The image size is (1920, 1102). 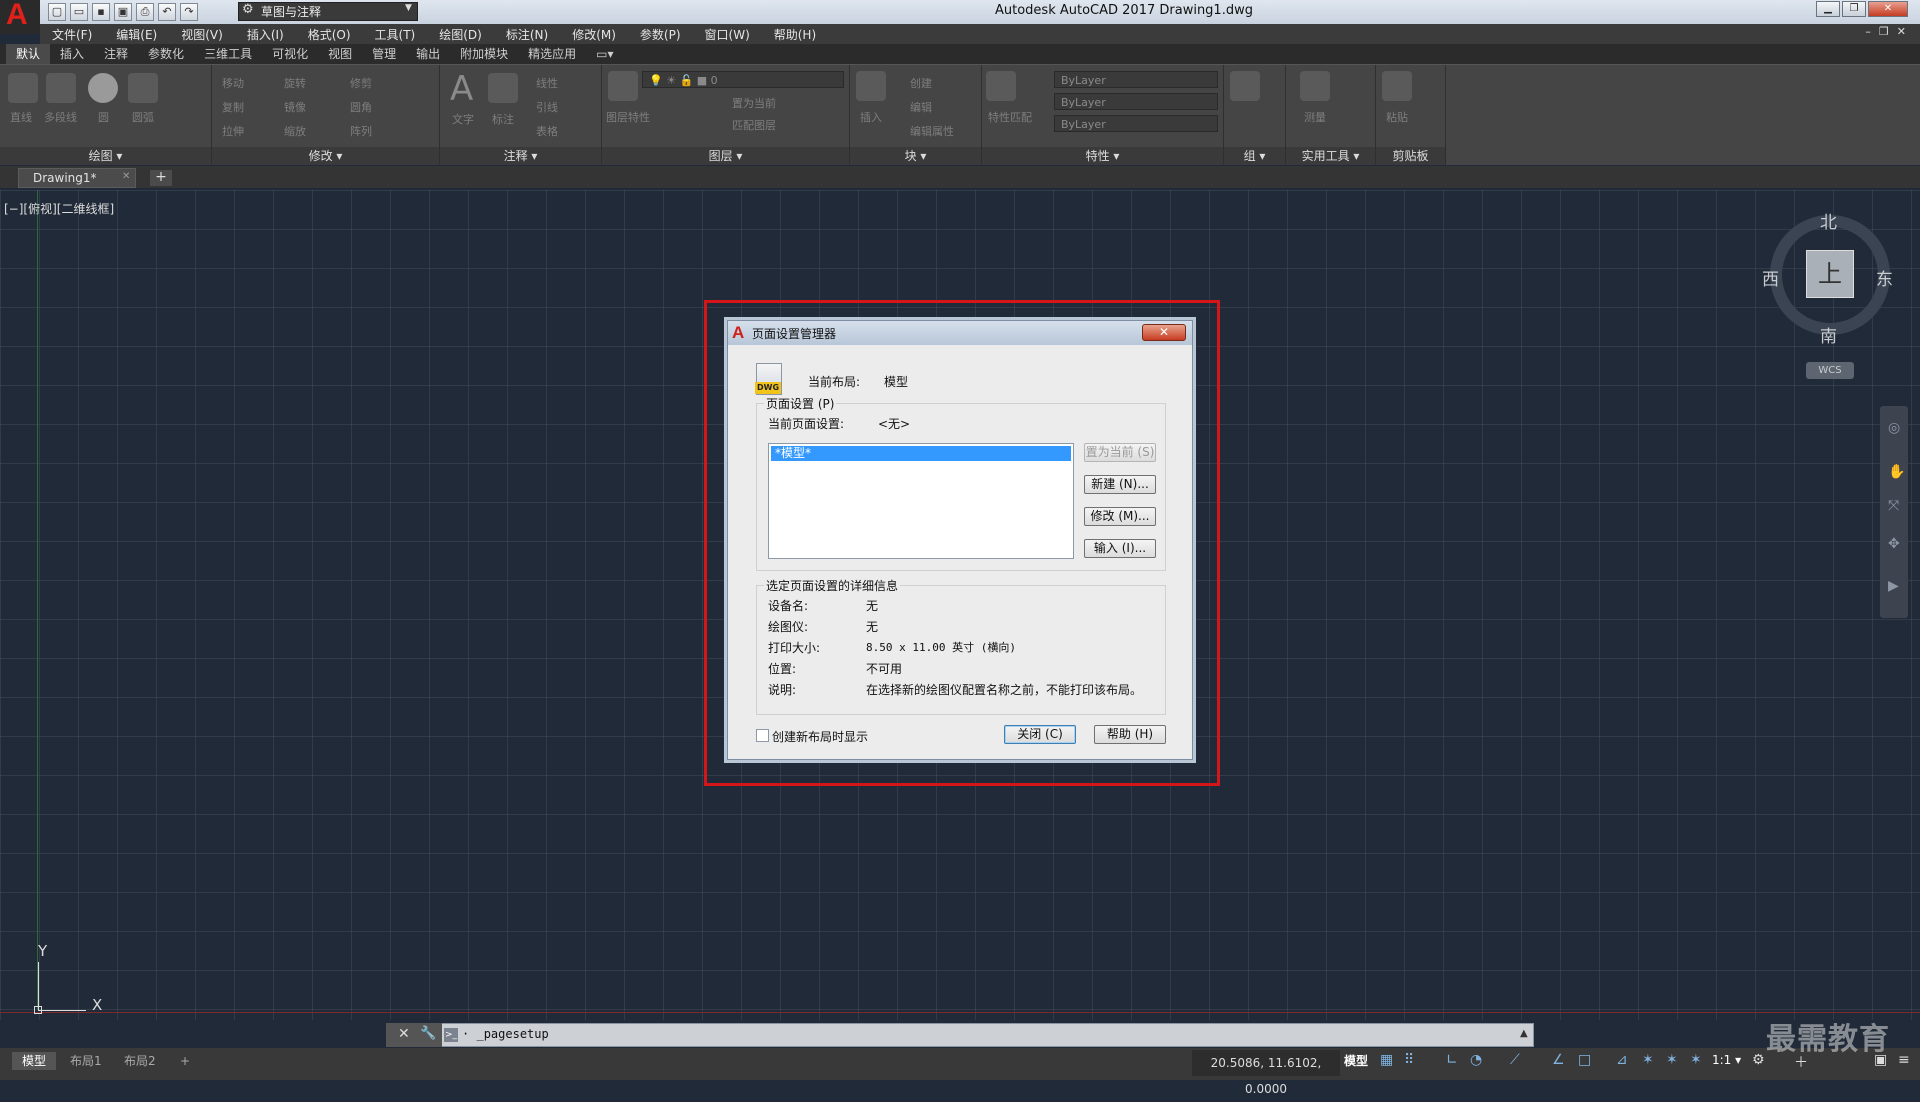 What do you see at coordinates (140, 1061) in the screenshot?
I see `layout-tab-layout2: 布局2` at bounding box center [140, 1061].